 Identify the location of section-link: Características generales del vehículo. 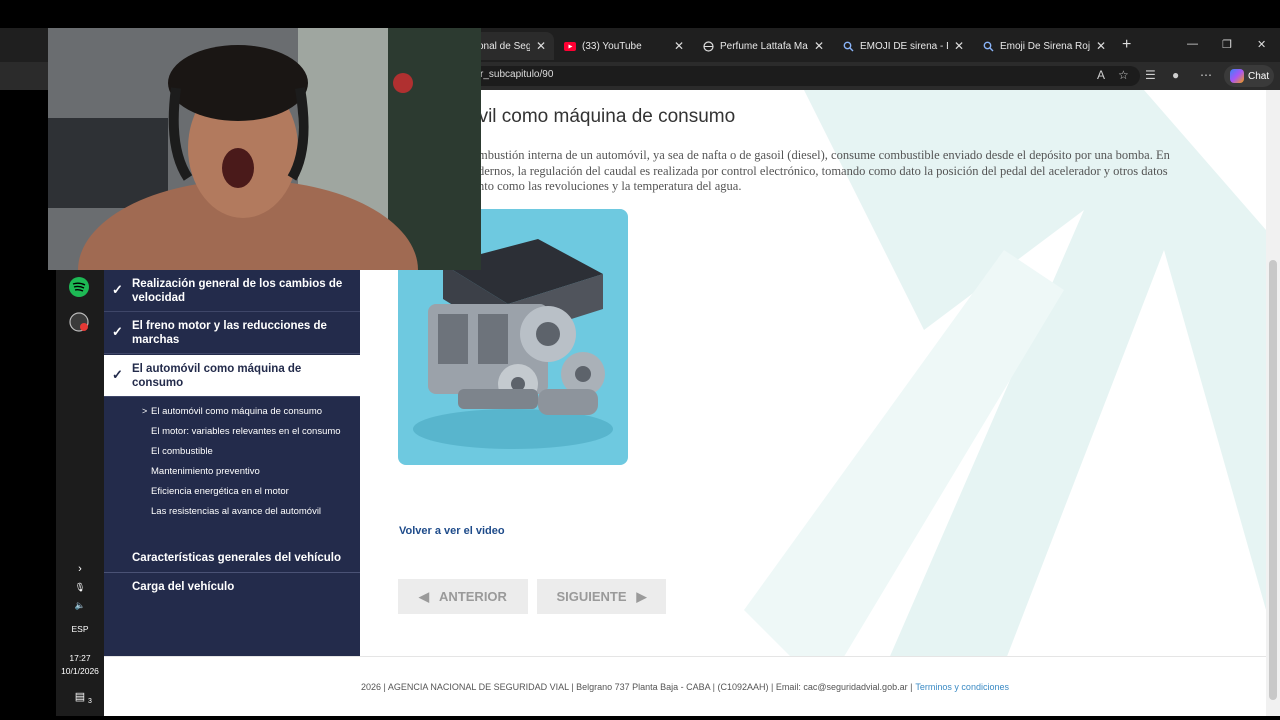
(236, 558).